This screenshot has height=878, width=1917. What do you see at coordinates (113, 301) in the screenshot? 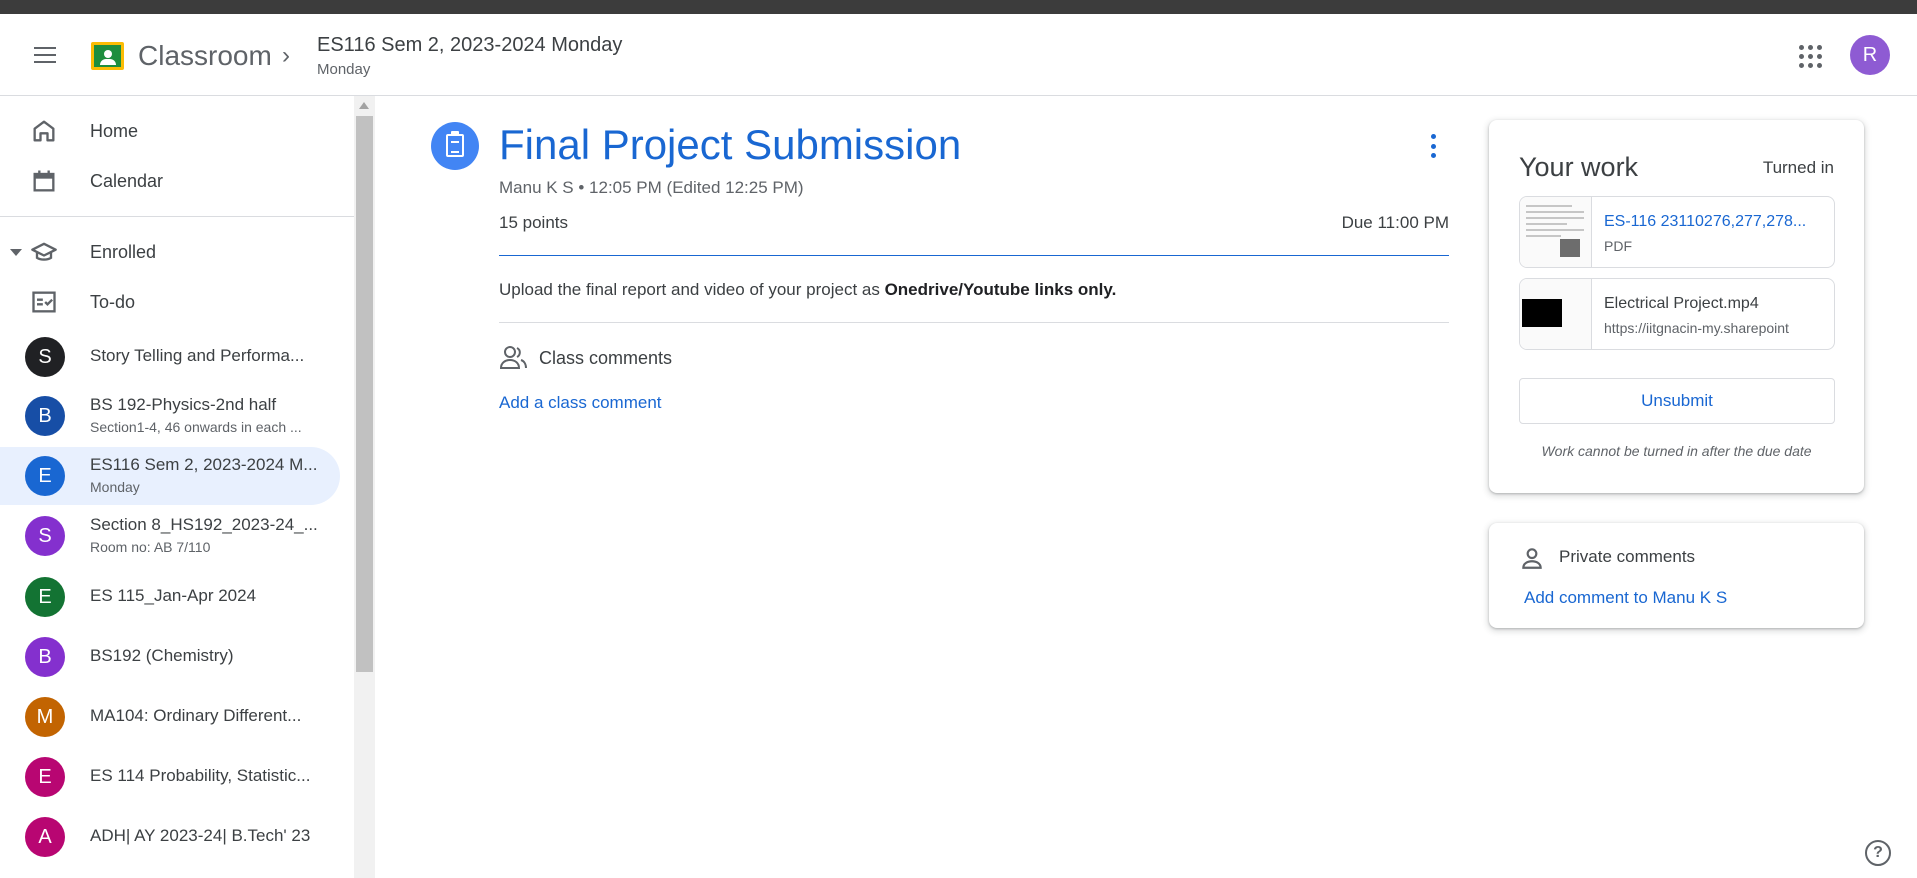
I see `sidebar-item-label: To-do` at bounding box center [113, 301].